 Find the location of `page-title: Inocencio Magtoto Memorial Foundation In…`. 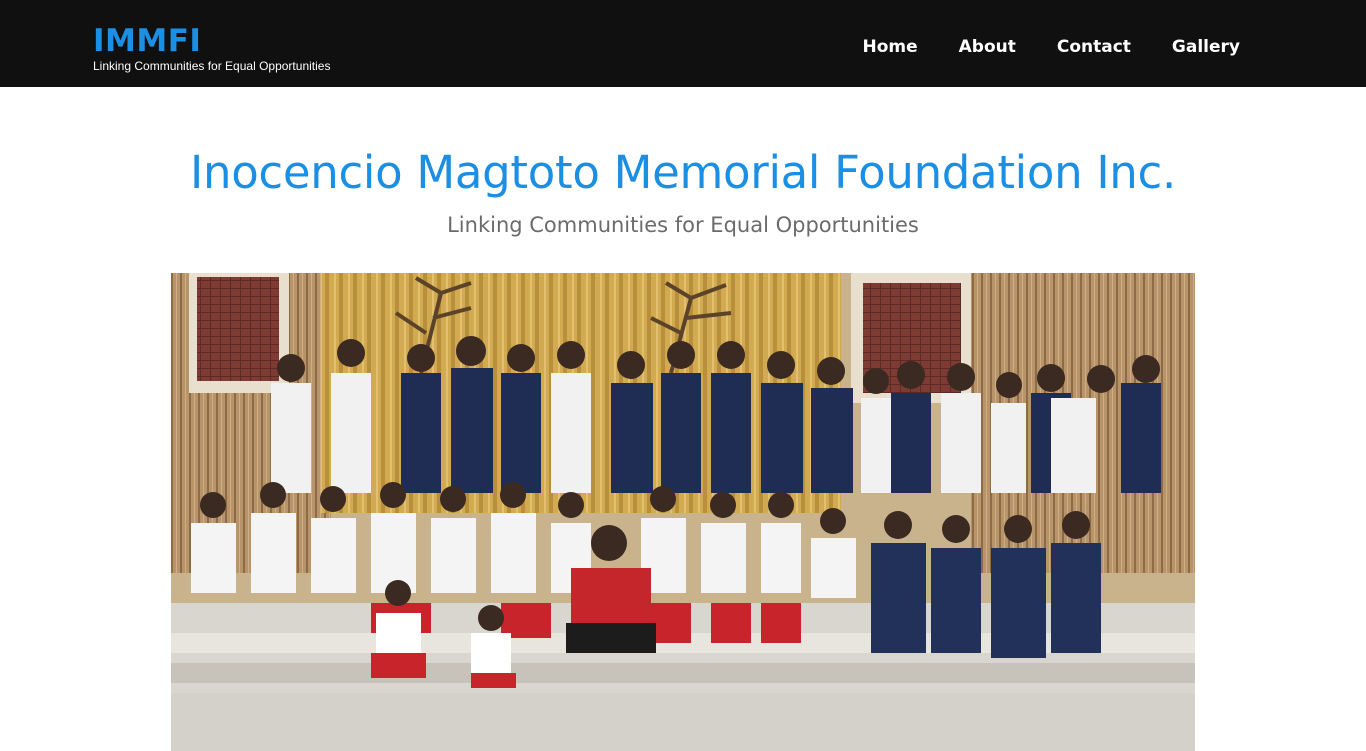

page-title: Inocencio Magtoto Memorial Foundation In… is located at coordinates (683, 172).